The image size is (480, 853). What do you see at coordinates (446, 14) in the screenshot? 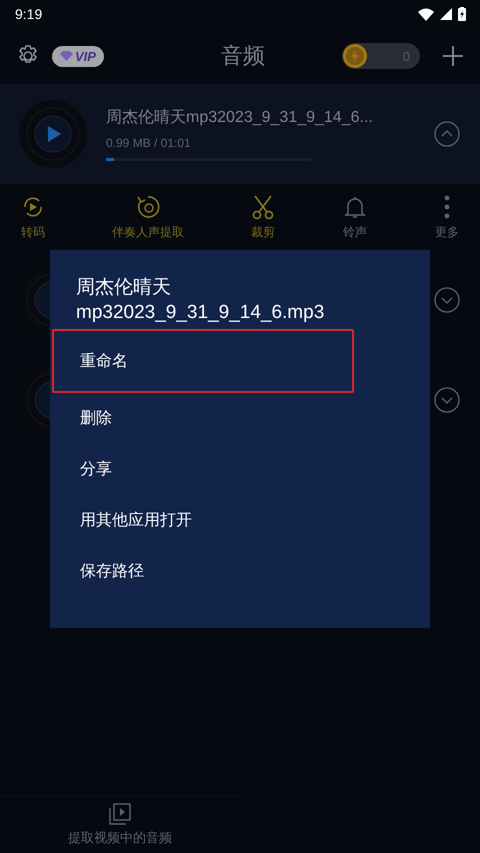
I see `signal-icon` at bounding box center [446, 14].